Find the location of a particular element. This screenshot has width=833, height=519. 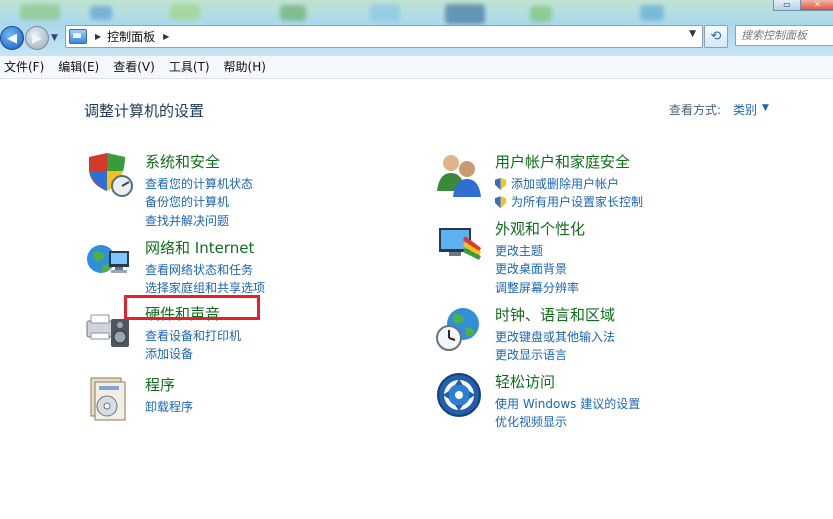

link-add-device: 添加设备 is located at coordinates (193, 354).